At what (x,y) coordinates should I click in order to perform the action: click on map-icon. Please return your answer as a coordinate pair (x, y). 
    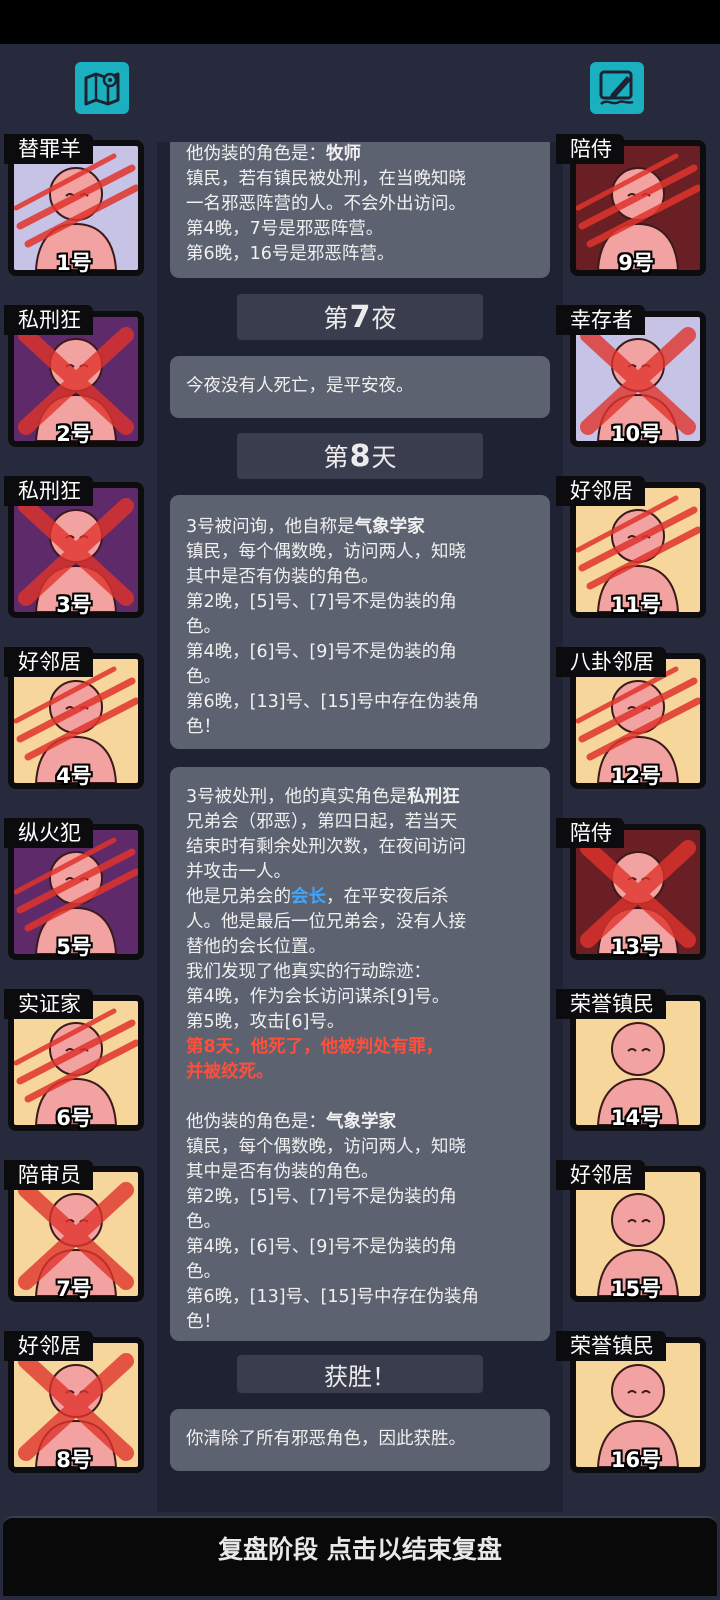
    Looking at the image, I should click on (102, 89).